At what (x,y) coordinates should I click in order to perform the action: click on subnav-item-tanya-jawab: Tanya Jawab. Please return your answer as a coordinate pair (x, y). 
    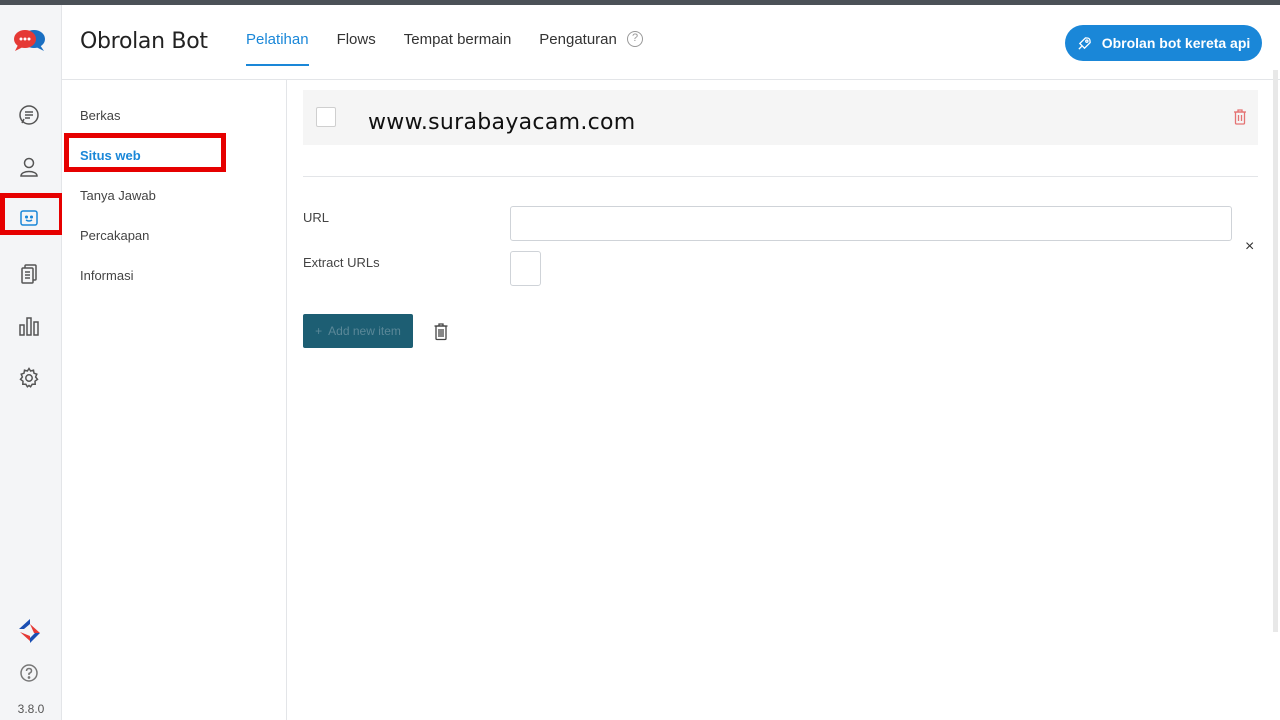
    Looking at the image, I should click on (118, 195).